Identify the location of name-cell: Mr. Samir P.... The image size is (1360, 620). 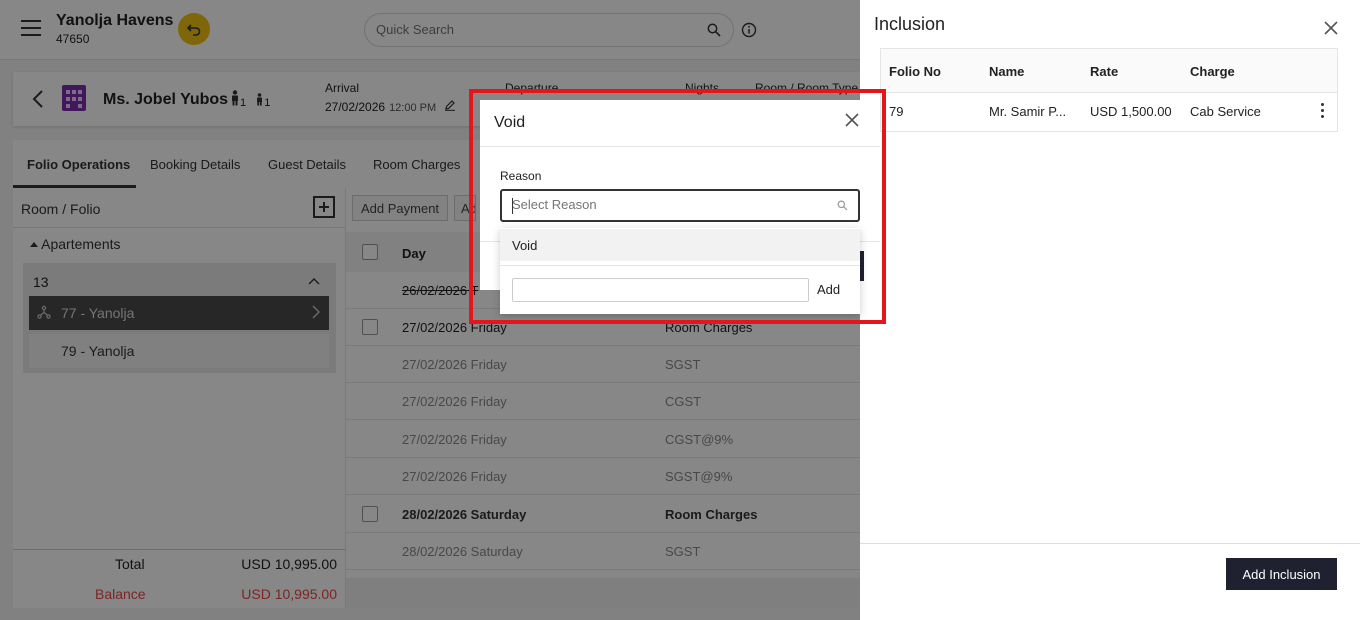
(1028, 111).